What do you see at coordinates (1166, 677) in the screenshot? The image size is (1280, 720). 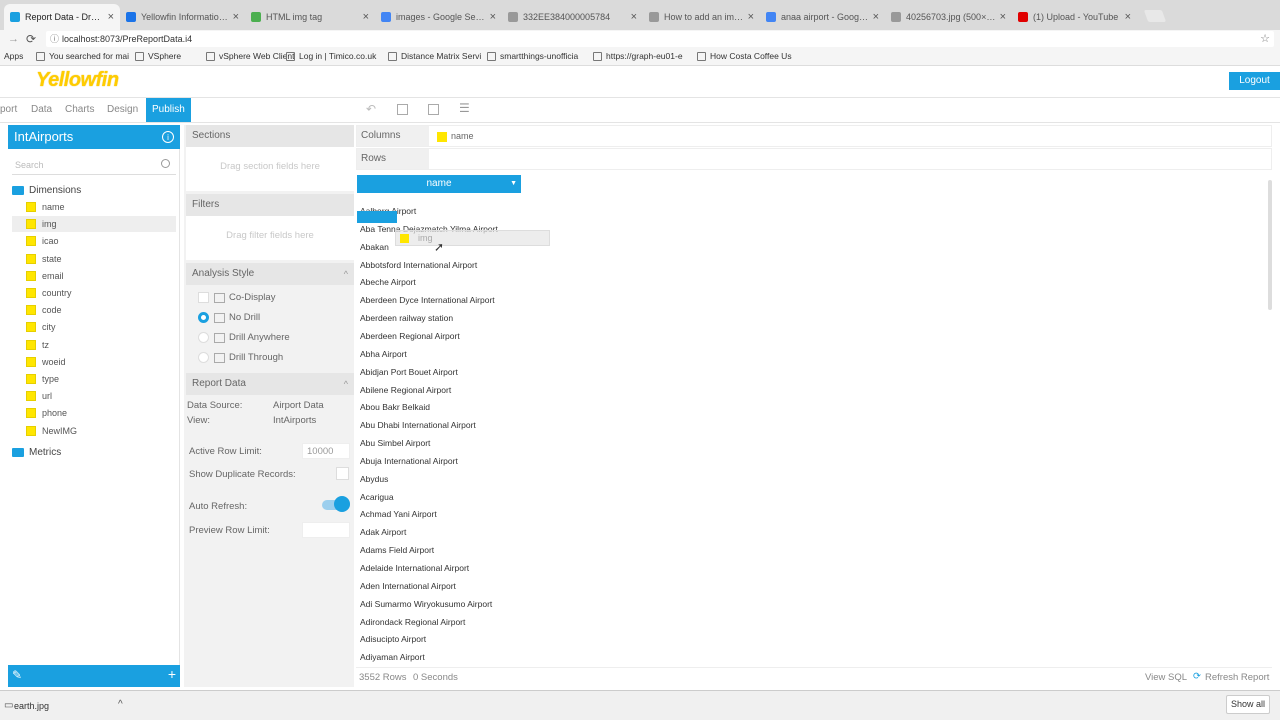 I see `view-sql-link: View SQL` at bounding box center [1166, 677].